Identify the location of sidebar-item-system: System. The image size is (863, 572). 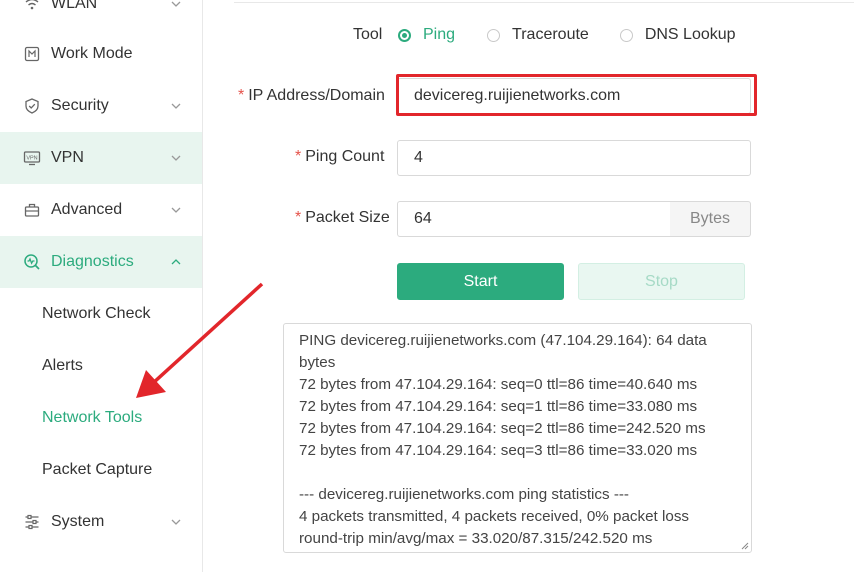
(101, 522).